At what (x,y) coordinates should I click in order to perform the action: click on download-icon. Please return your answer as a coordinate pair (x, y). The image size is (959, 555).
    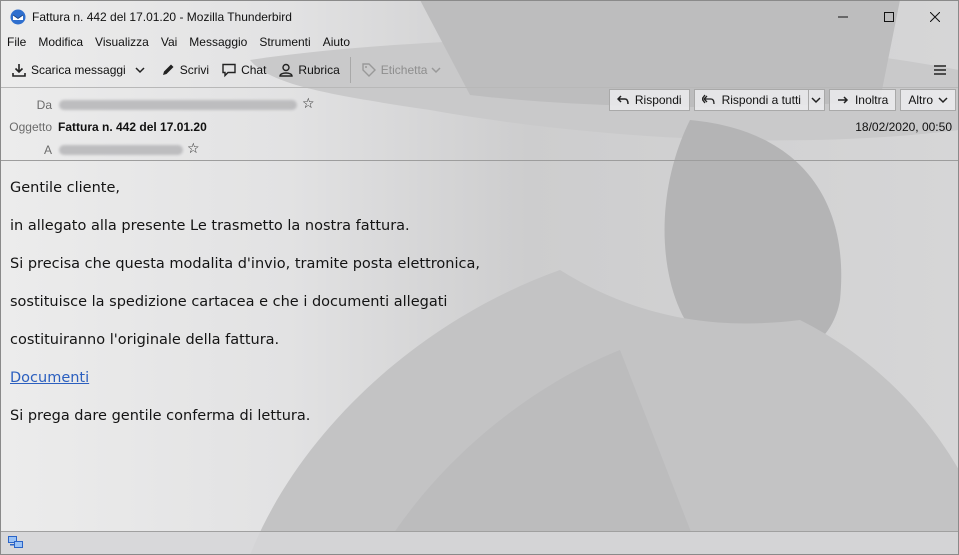
    Looking at the image, I should click on (19, 70).